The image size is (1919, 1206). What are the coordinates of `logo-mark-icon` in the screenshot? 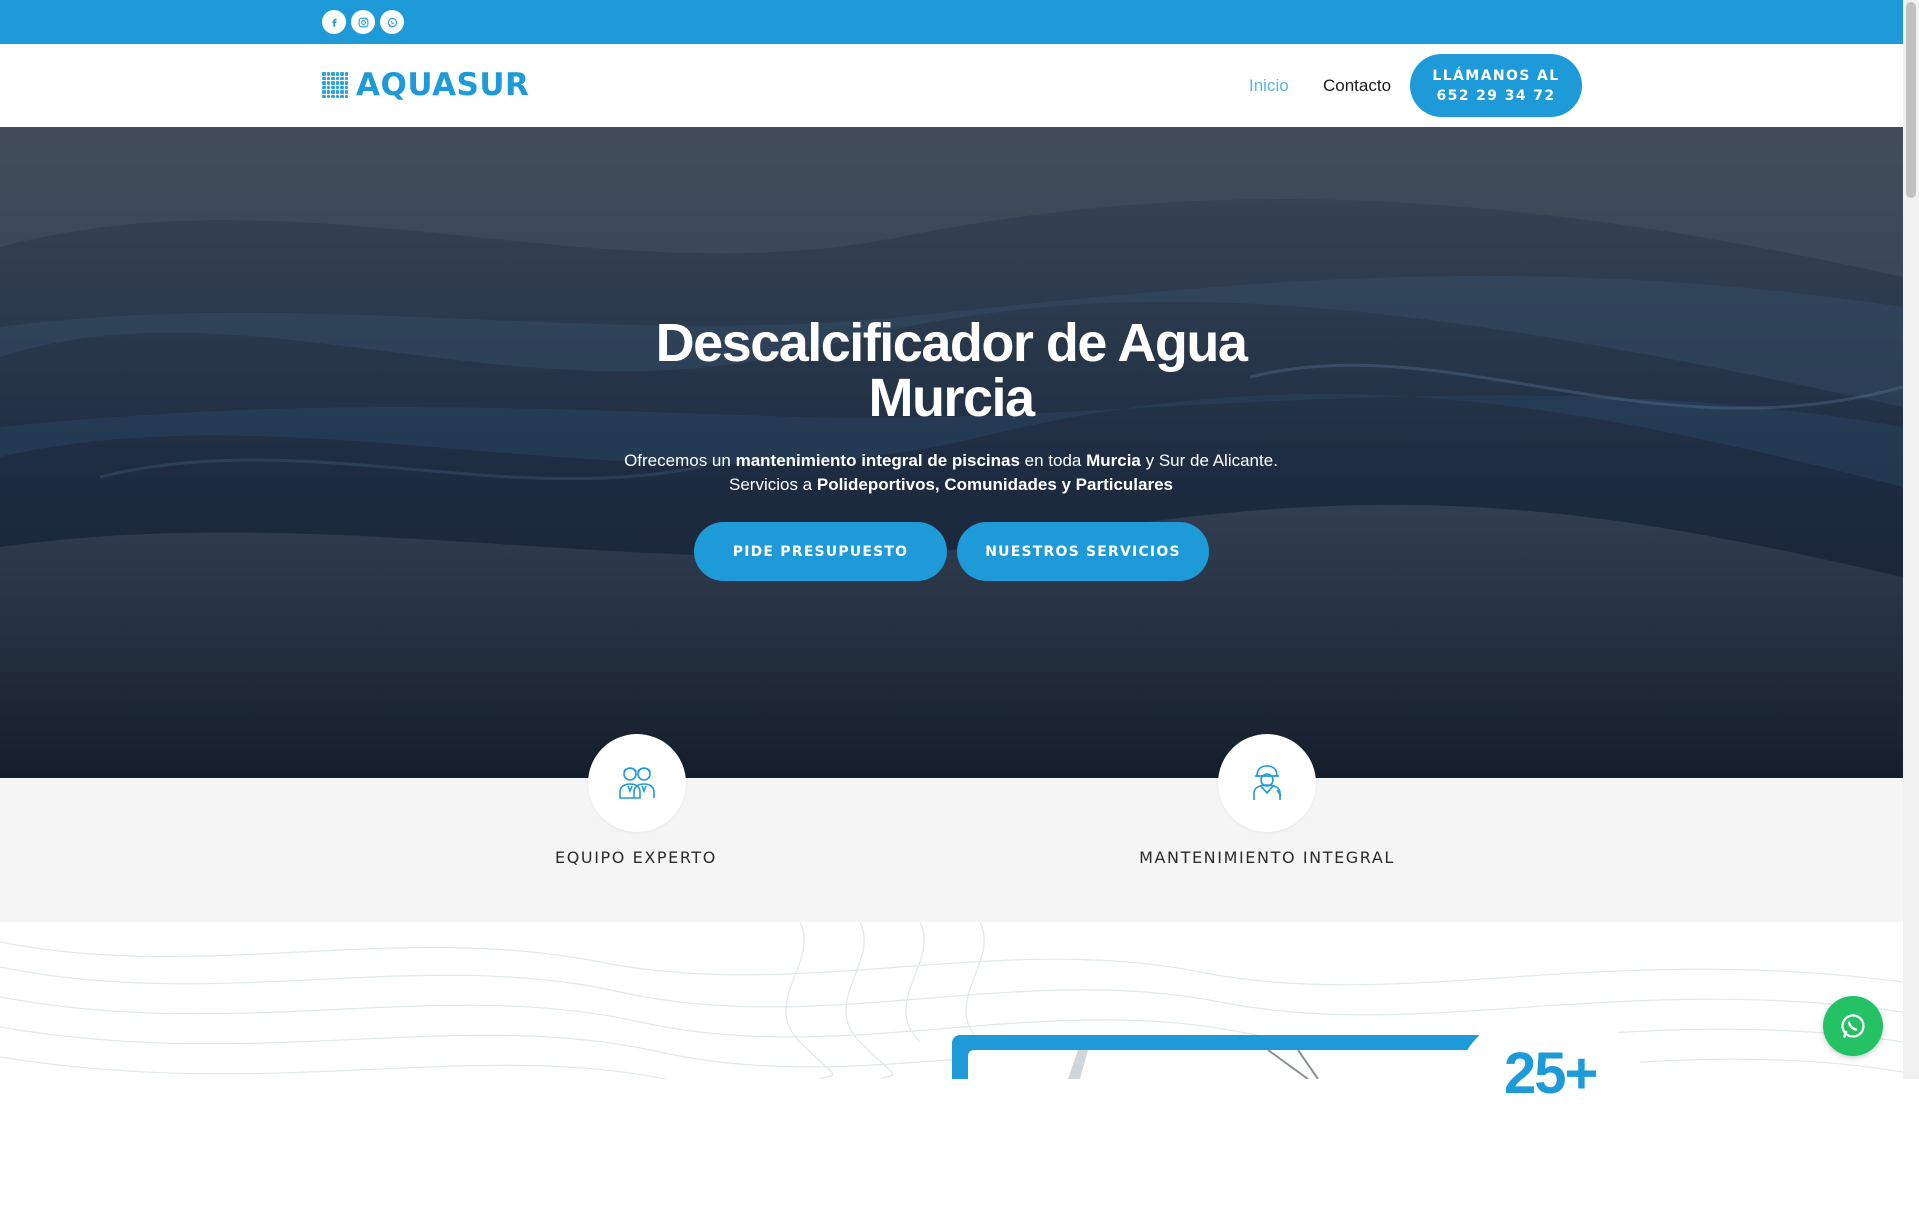 It's located at (335, 85).